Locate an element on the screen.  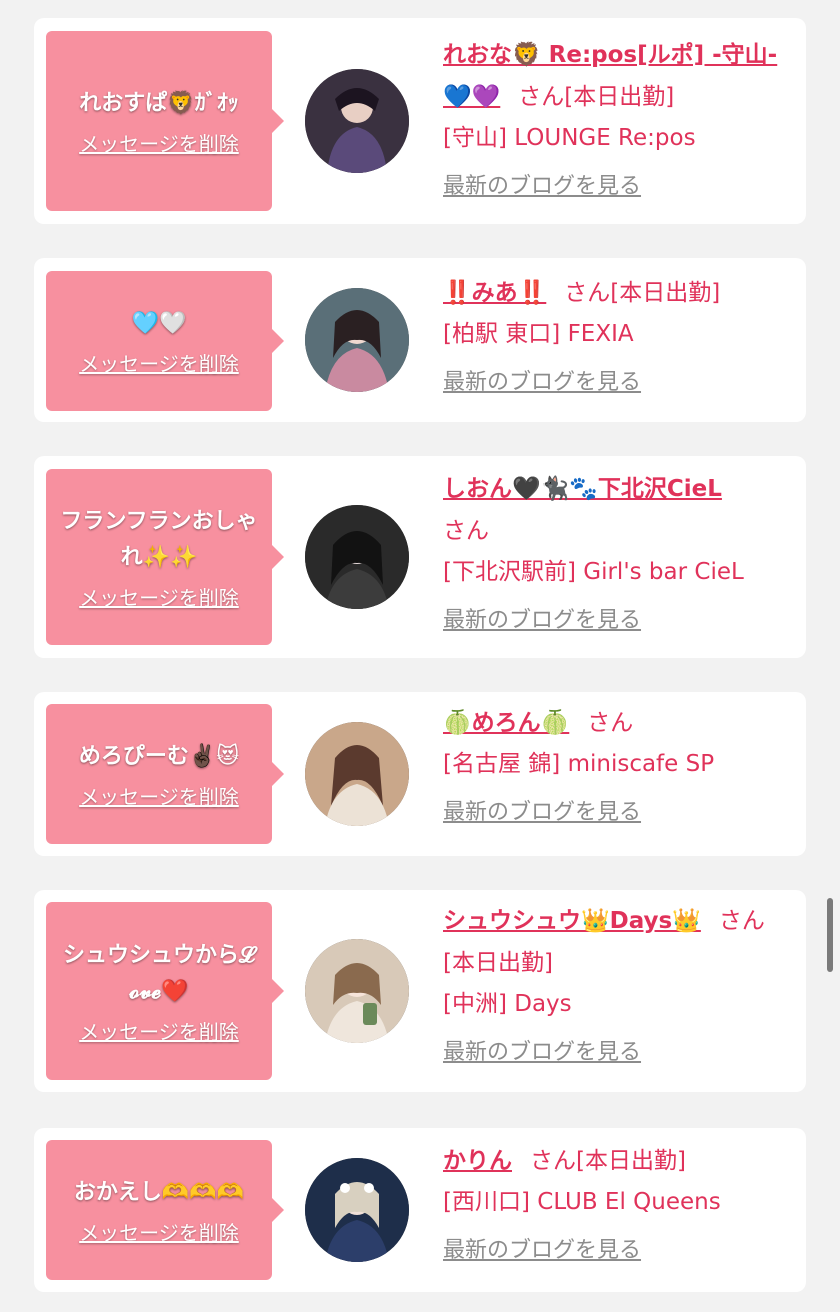
cast-info: ‼️みあ‼️ さん[本日出勤] [柏駅 東口] FEXIA 最新のブログを見る is located at coordinates (619, 338).